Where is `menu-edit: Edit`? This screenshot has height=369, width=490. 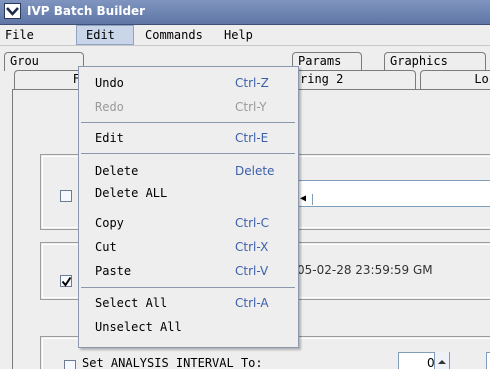 menu-edit: Edit is located at coordinates (105, 35).